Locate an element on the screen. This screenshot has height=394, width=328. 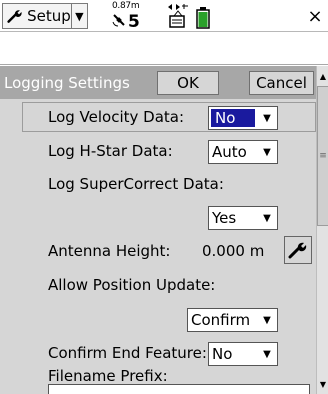
confirm-end-feature-label: Confirm End Feature: is located at coordinates (127, 353).